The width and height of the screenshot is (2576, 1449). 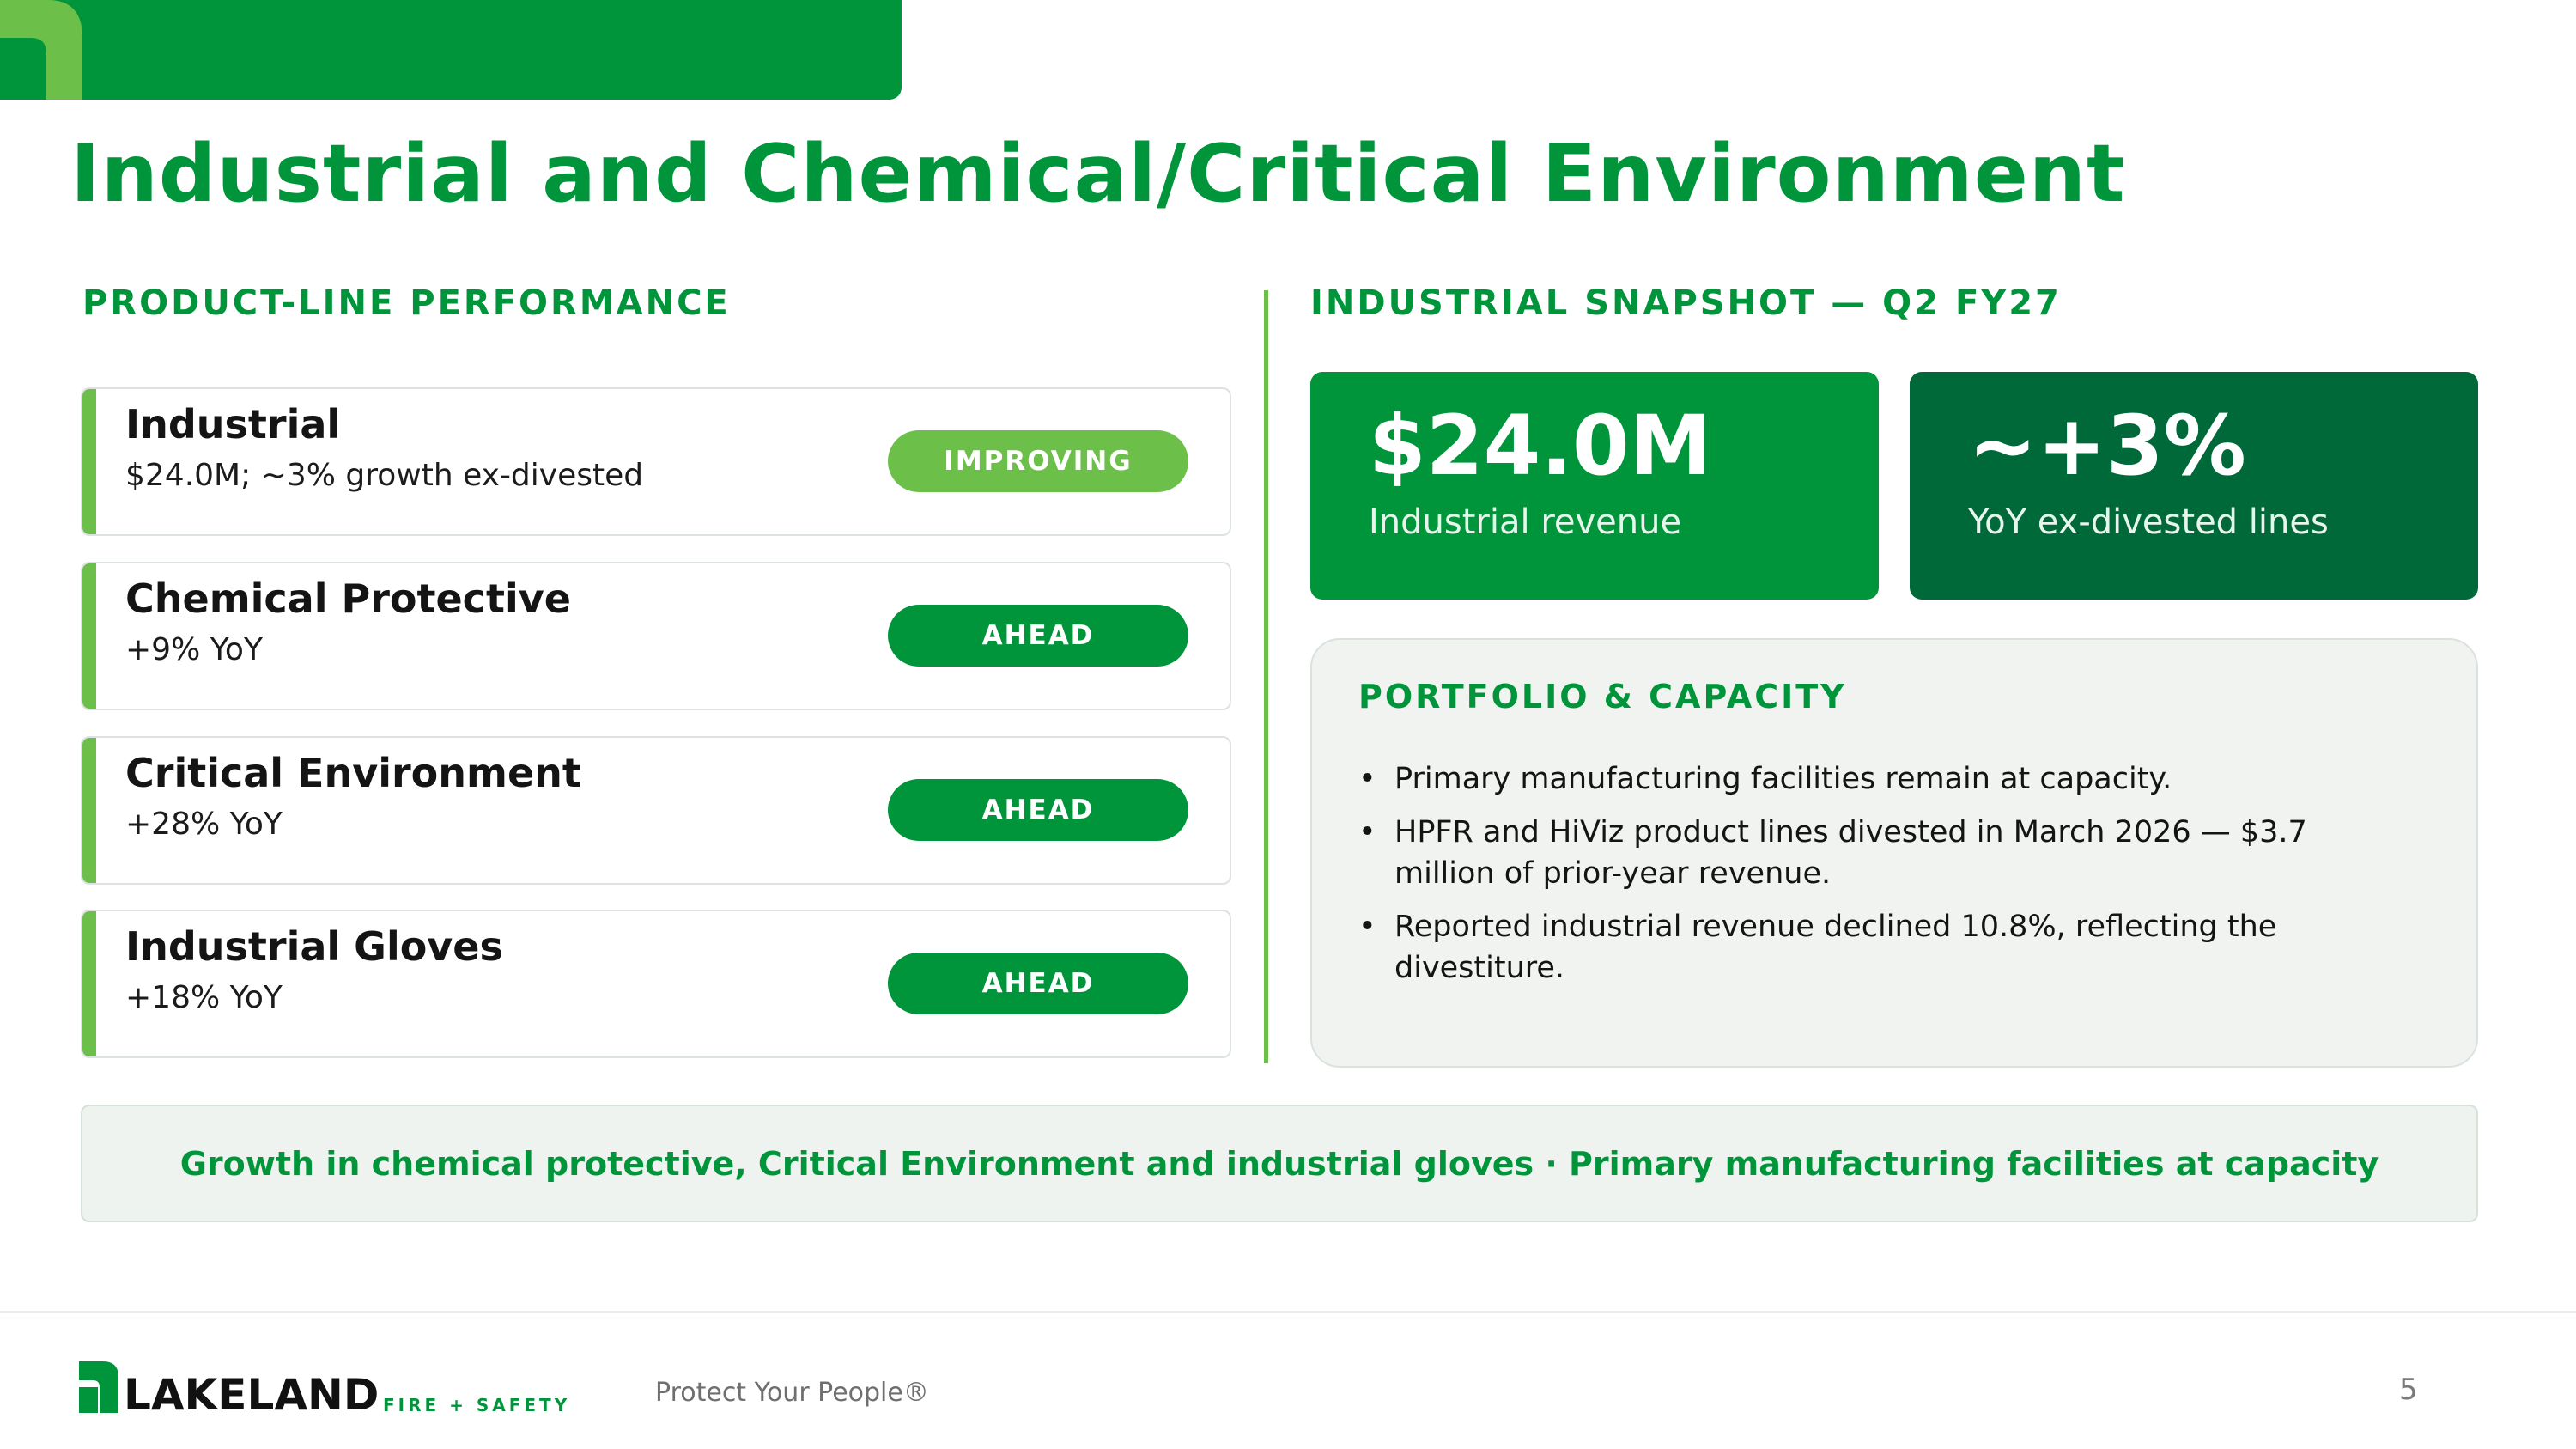 I want to click on product-line-detail: +18% YoY, so click(x=204, y=997).